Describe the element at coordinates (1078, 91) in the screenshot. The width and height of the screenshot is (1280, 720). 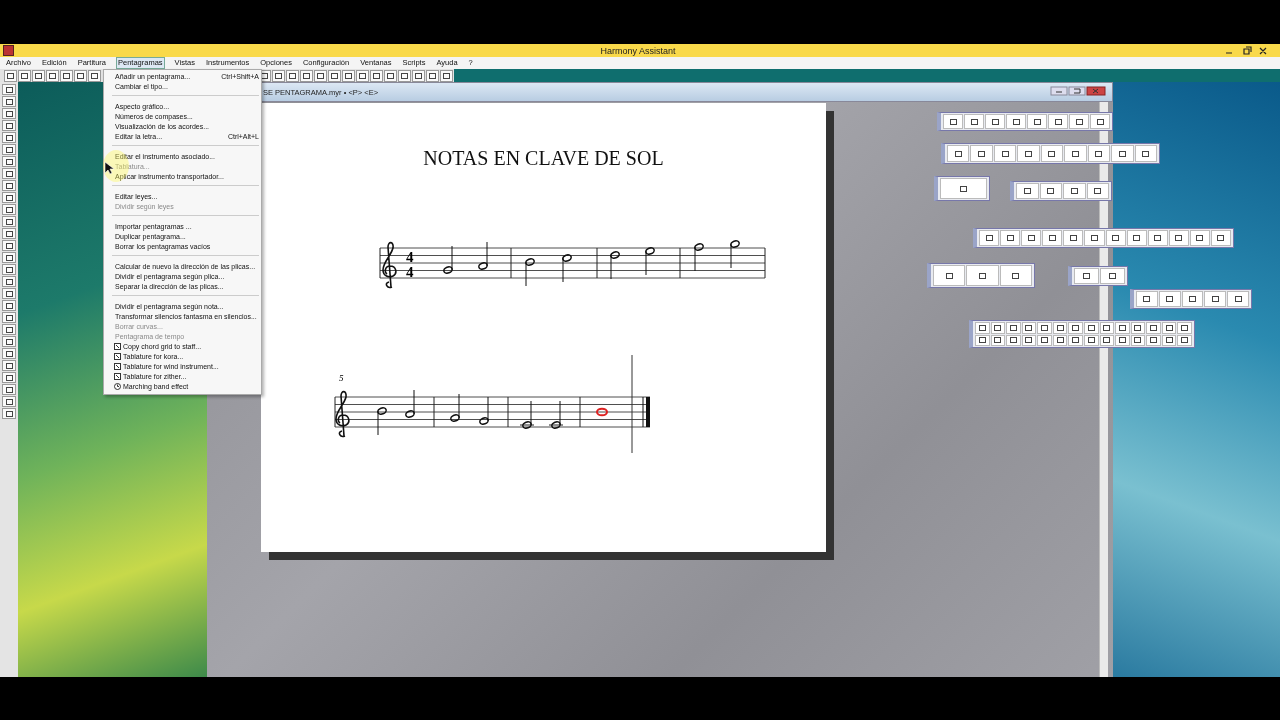
I see `window-controls-icon` at that location.